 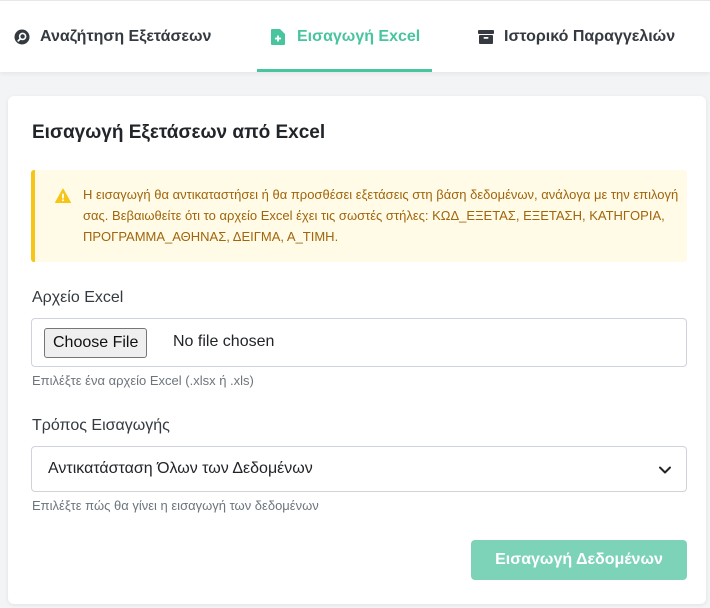 I want to click on tab-label: Αναζήτηση Εξετάσεων, so click(x=126, y=36).